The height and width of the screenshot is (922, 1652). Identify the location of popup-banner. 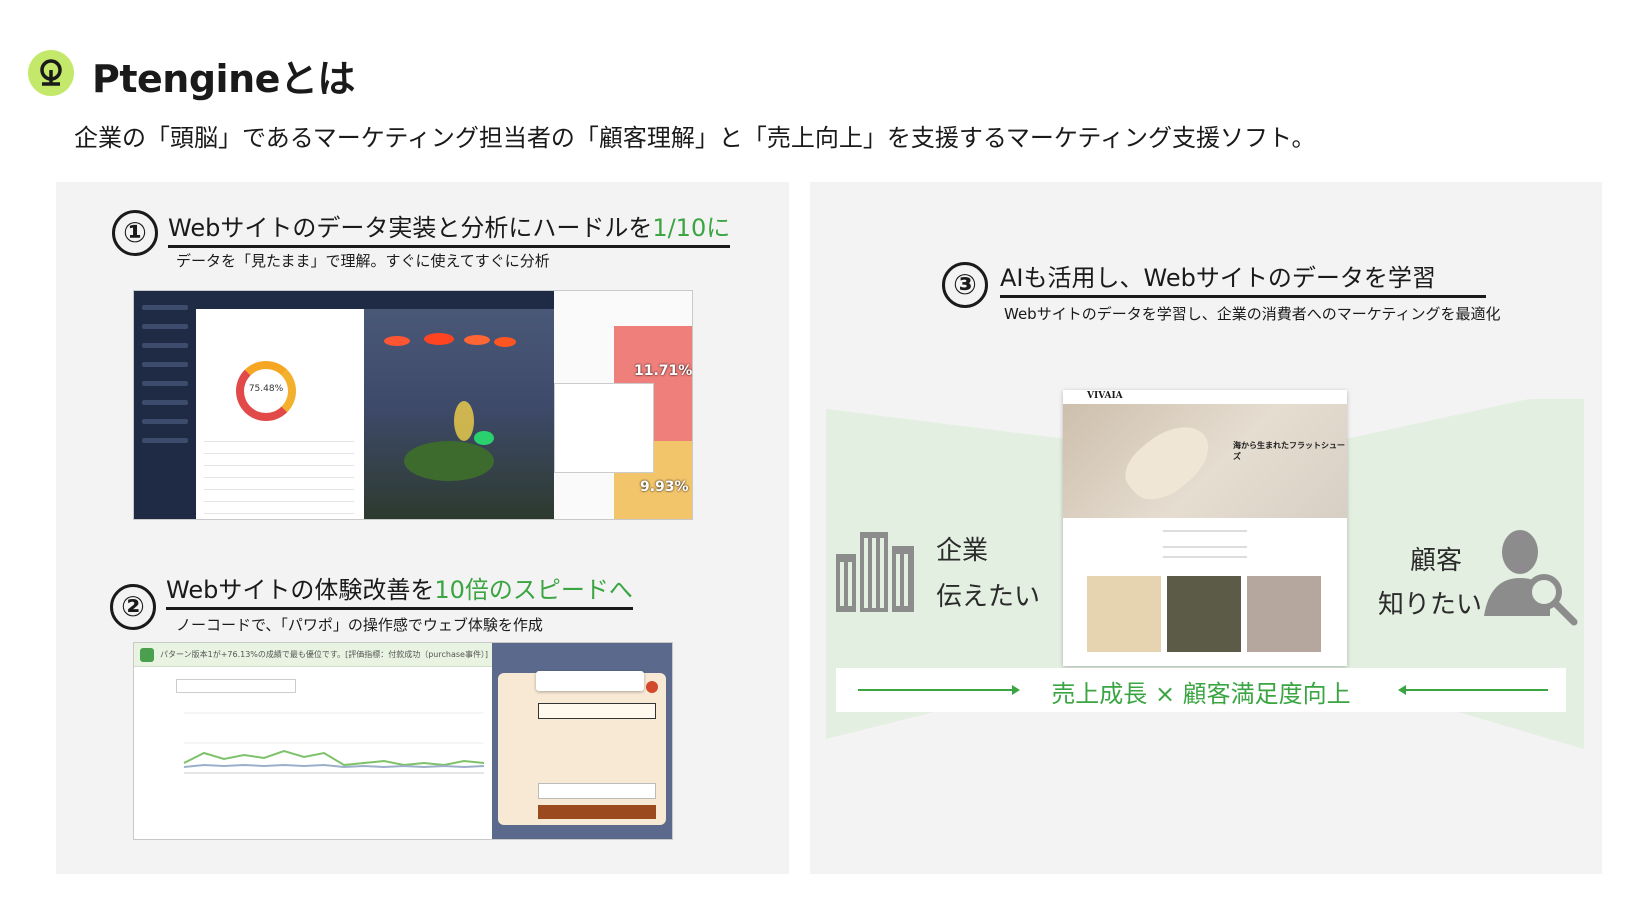
(597, 711).